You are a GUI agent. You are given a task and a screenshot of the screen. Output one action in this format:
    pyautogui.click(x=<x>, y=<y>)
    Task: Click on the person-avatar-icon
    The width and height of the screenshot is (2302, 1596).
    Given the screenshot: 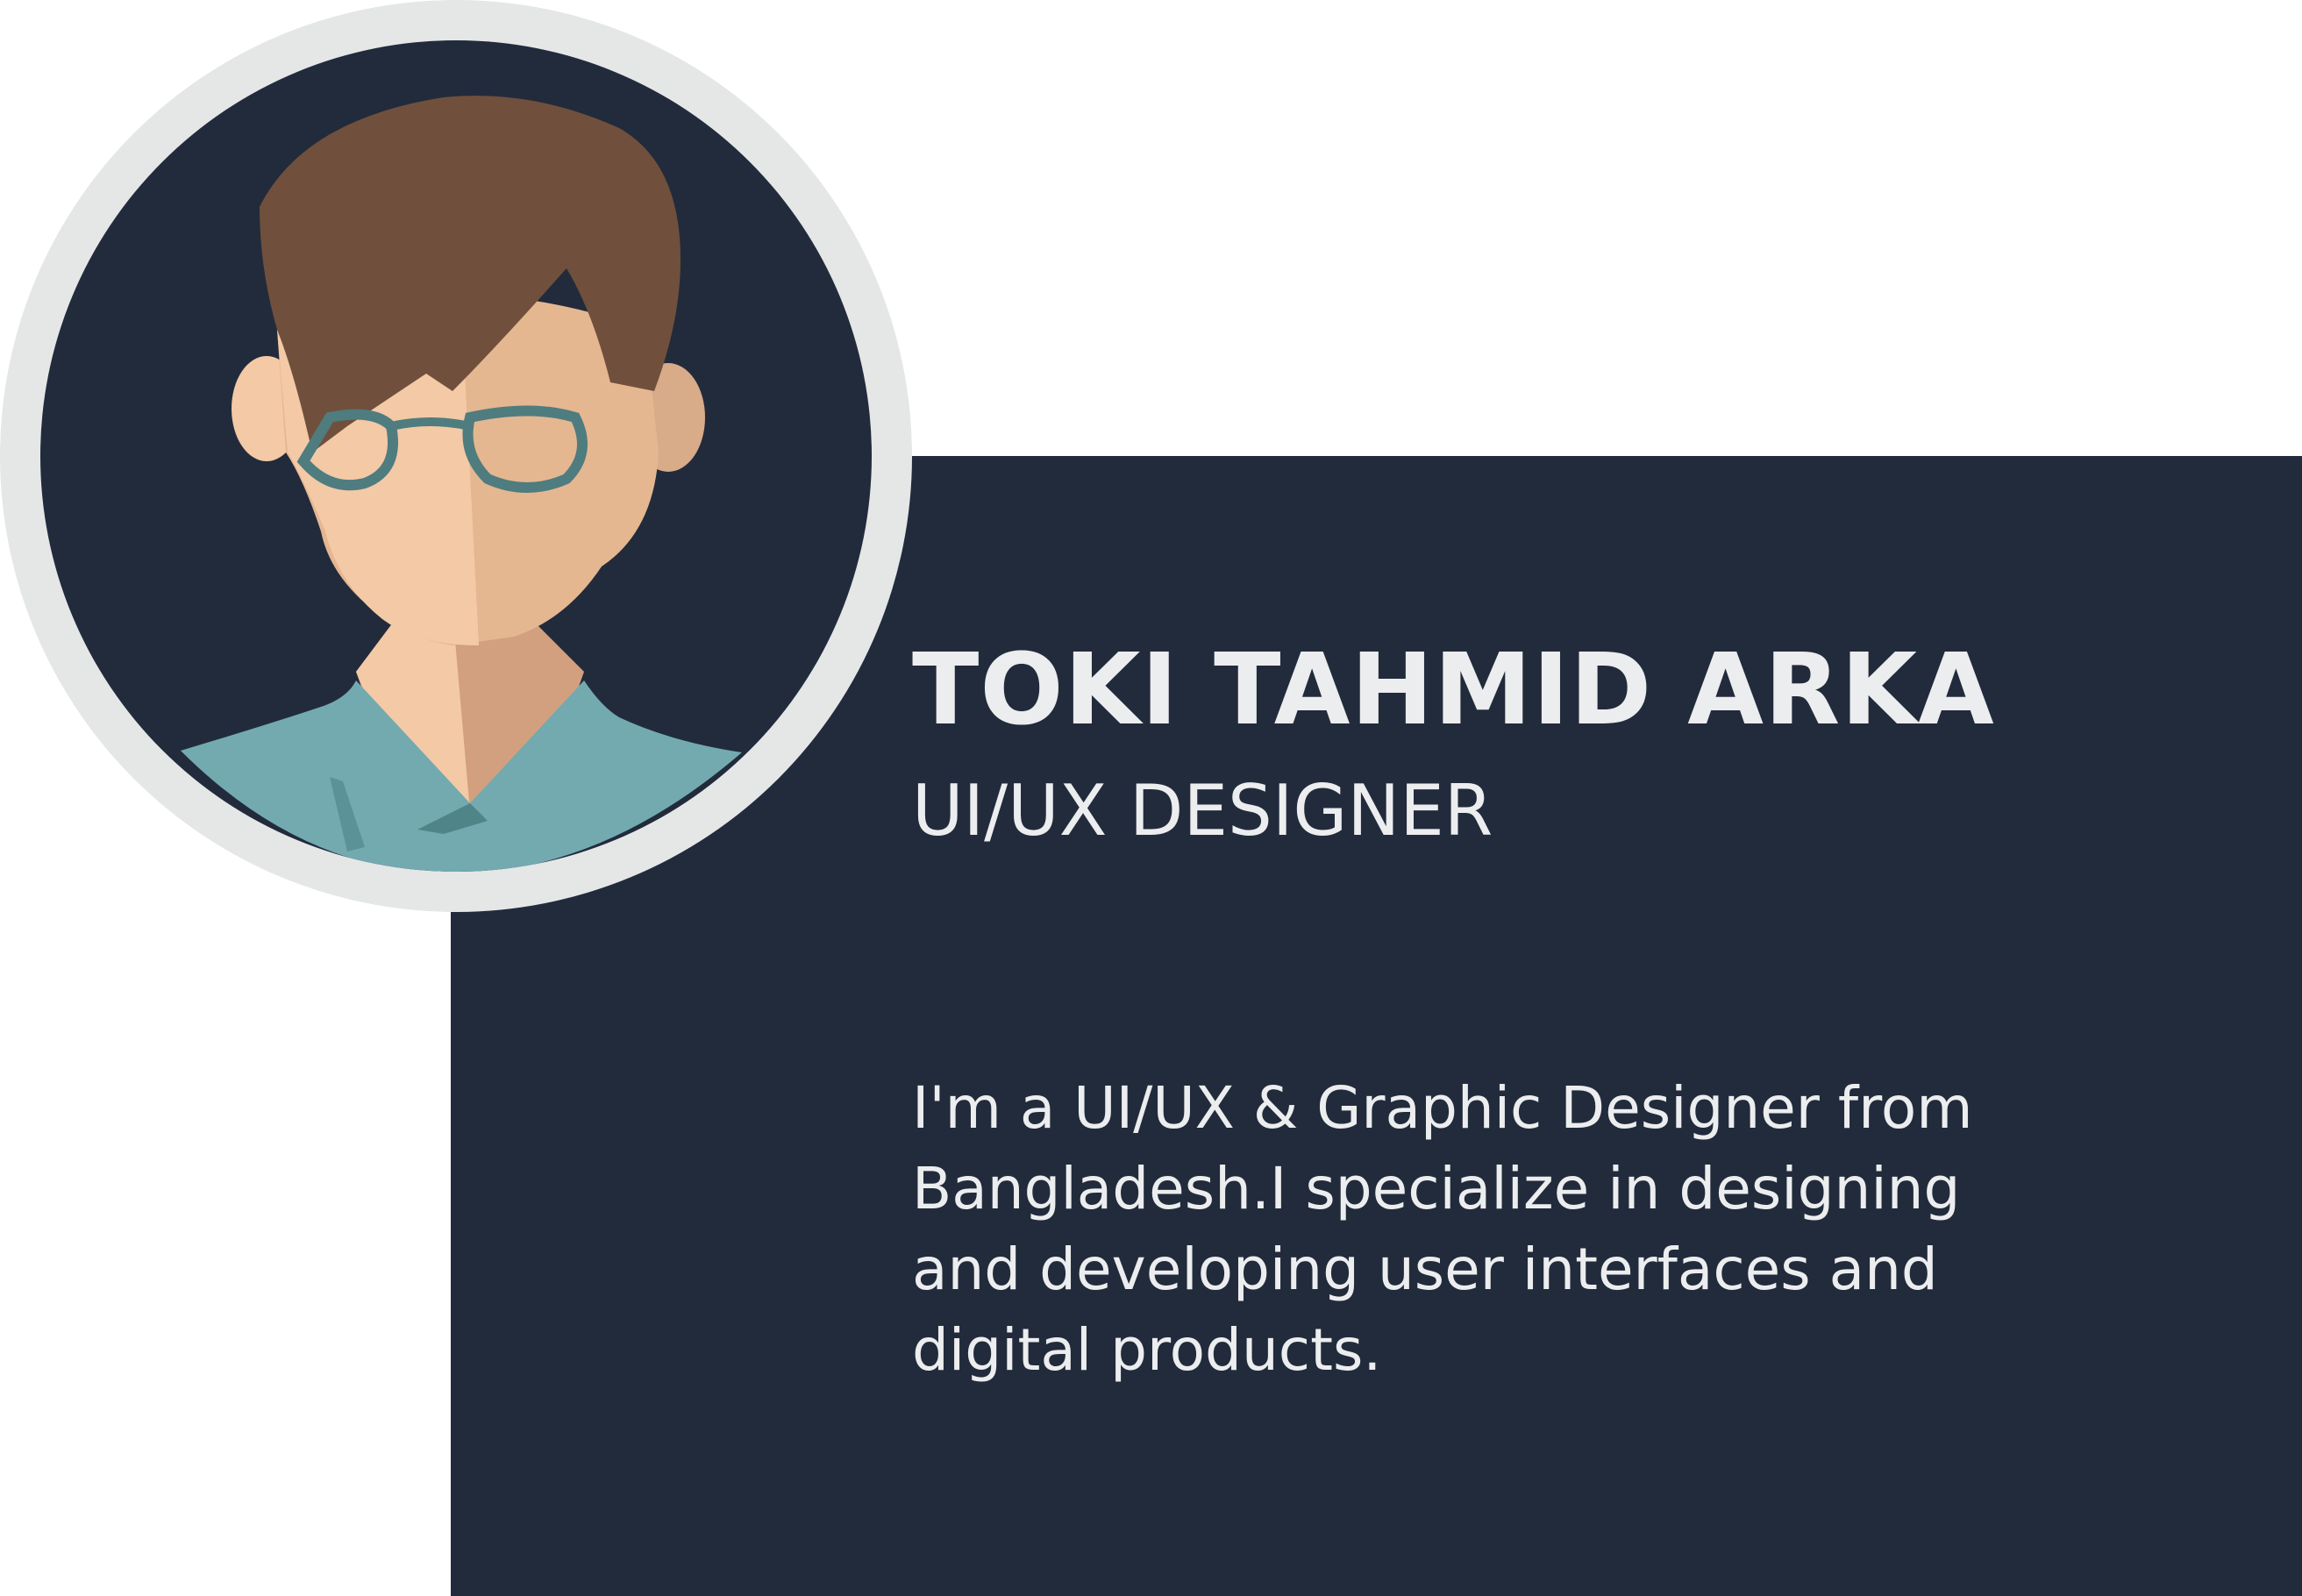 What is the action you would take?
    pyautogui.click(x=461, y=484)
    